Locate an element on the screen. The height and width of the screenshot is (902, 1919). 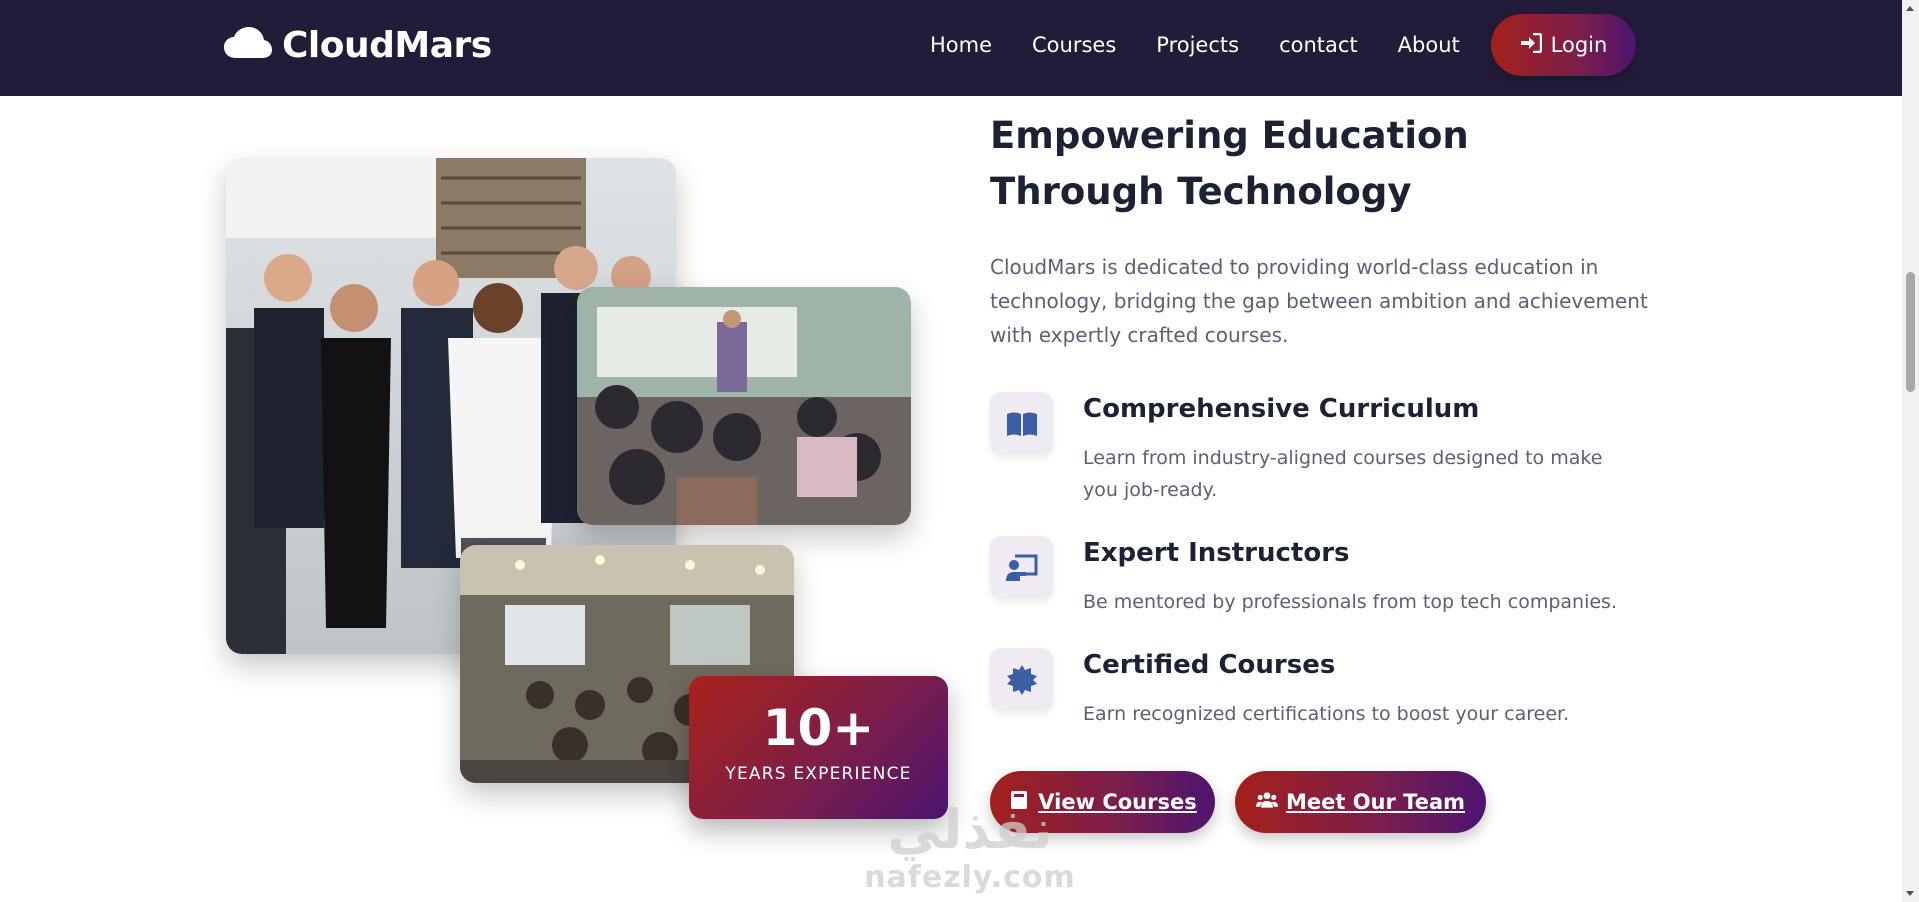
page-scrollbar is located at coordinates (1910, 451).